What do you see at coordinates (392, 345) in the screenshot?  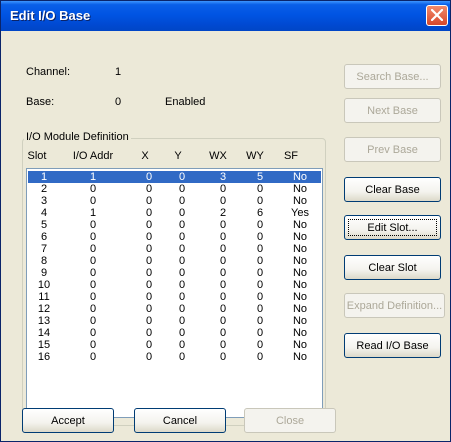 I see `read-io-base-button: Read I/O Base` at bounding box center [392, 345].